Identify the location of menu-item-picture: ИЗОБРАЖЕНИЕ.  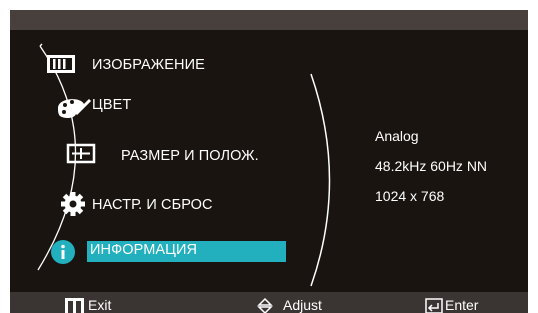
(160, 65).